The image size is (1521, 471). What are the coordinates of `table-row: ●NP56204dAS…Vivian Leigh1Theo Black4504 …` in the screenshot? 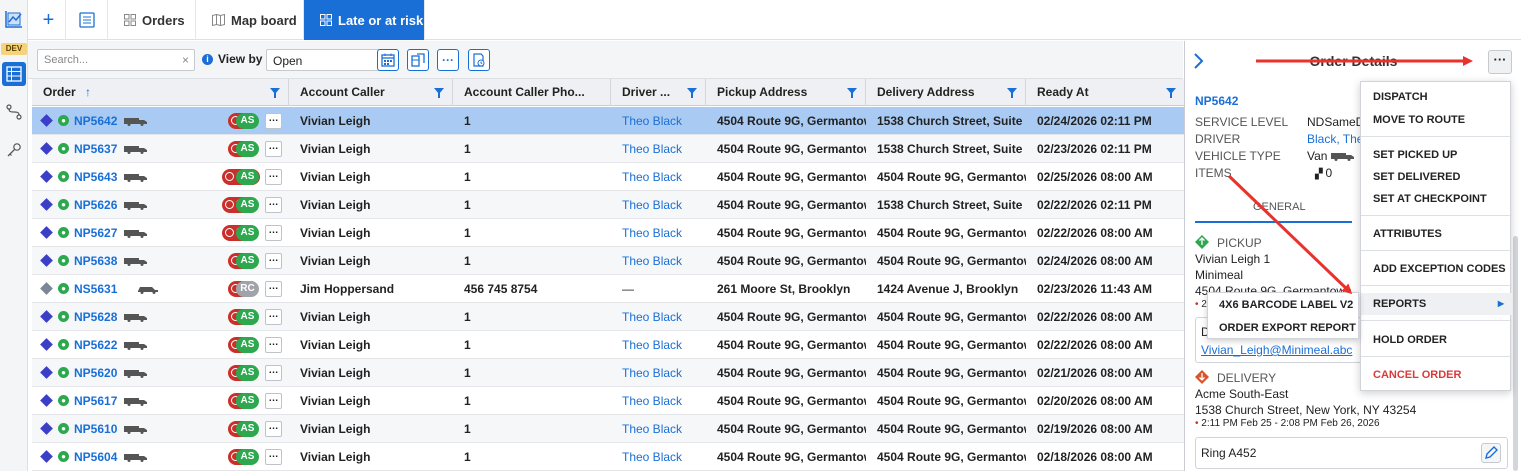 It's located at (608, 373).